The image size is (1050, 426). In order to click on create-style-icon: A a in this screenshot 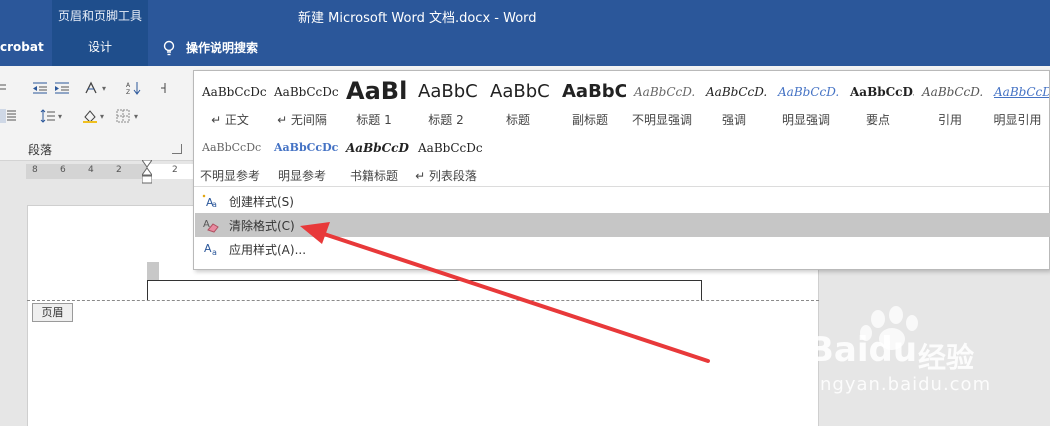, I will do `click(209, 201)`.